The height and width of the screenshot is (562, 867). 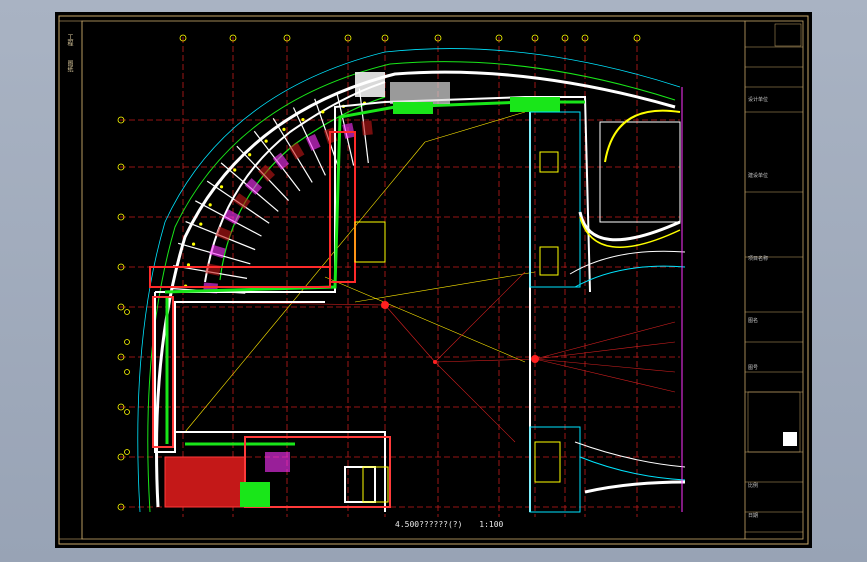 I want to click on marker-points, so click(x=460, y=332).